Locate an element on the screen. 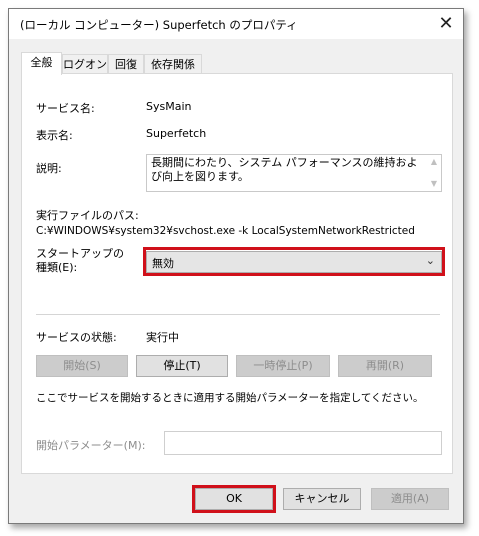 Image resolution: width=479 pixels, height=536 pixels. exe-path-label: 実行ファイルのパス: is located at coordinates (87, 215).